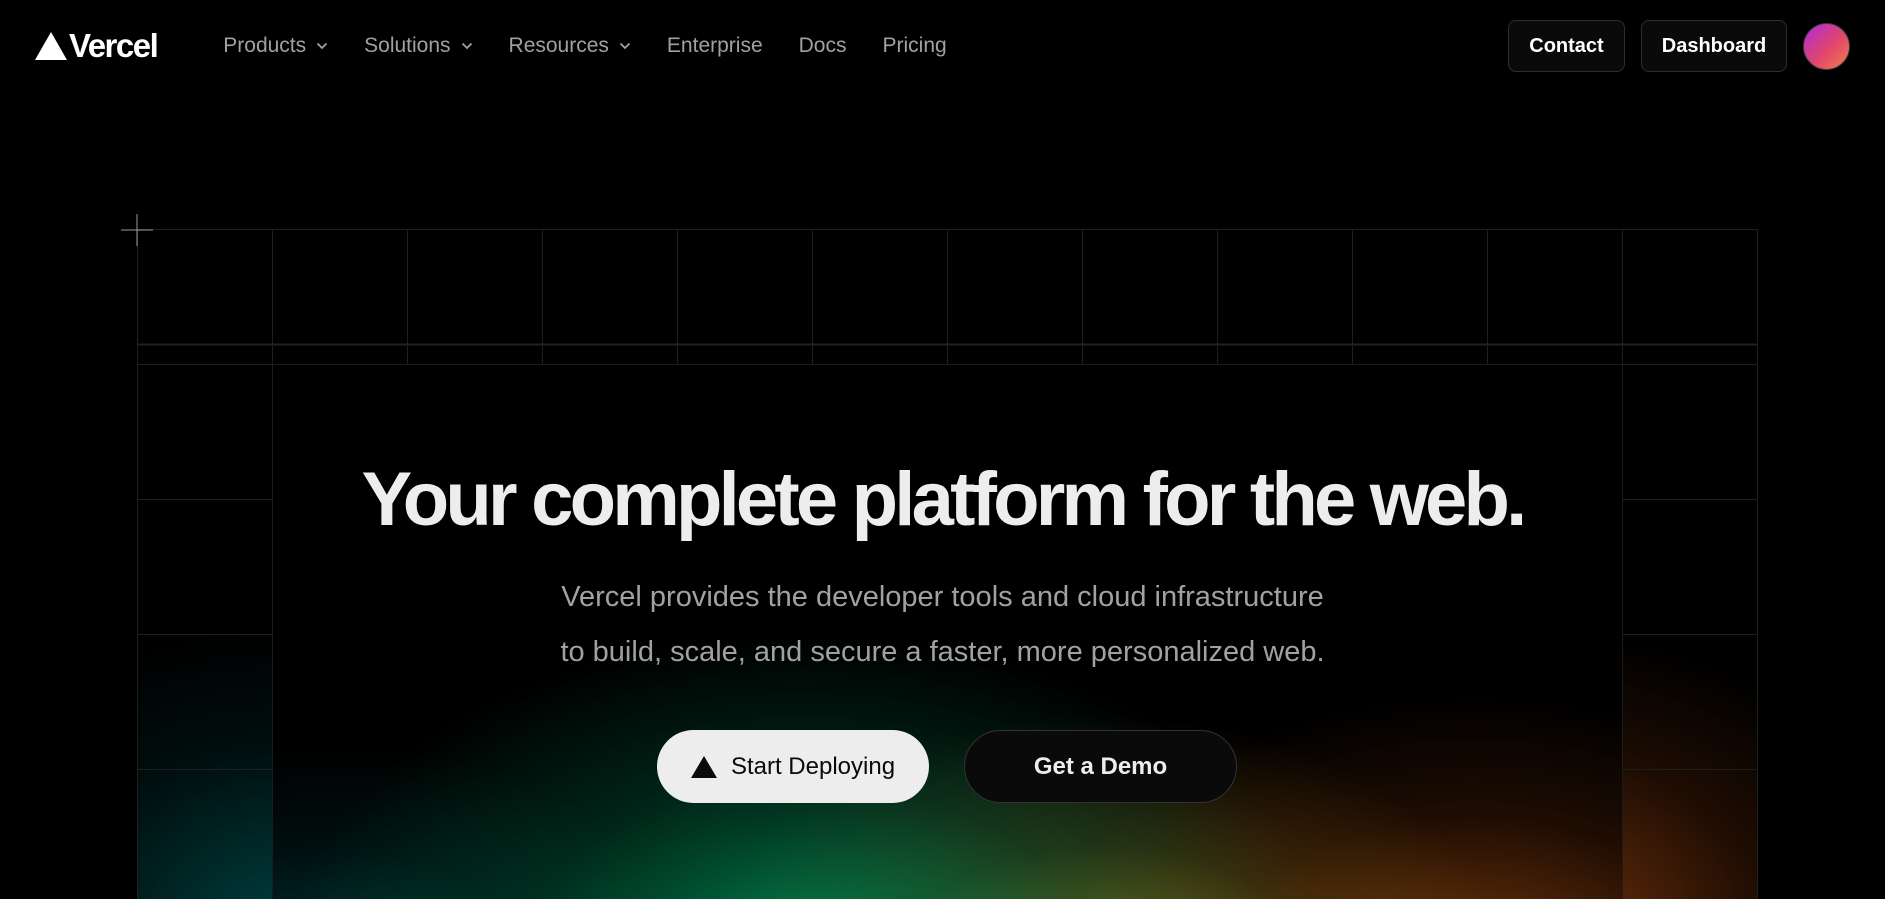  I want to click on contact-button: Contact, so click(1566, 46).